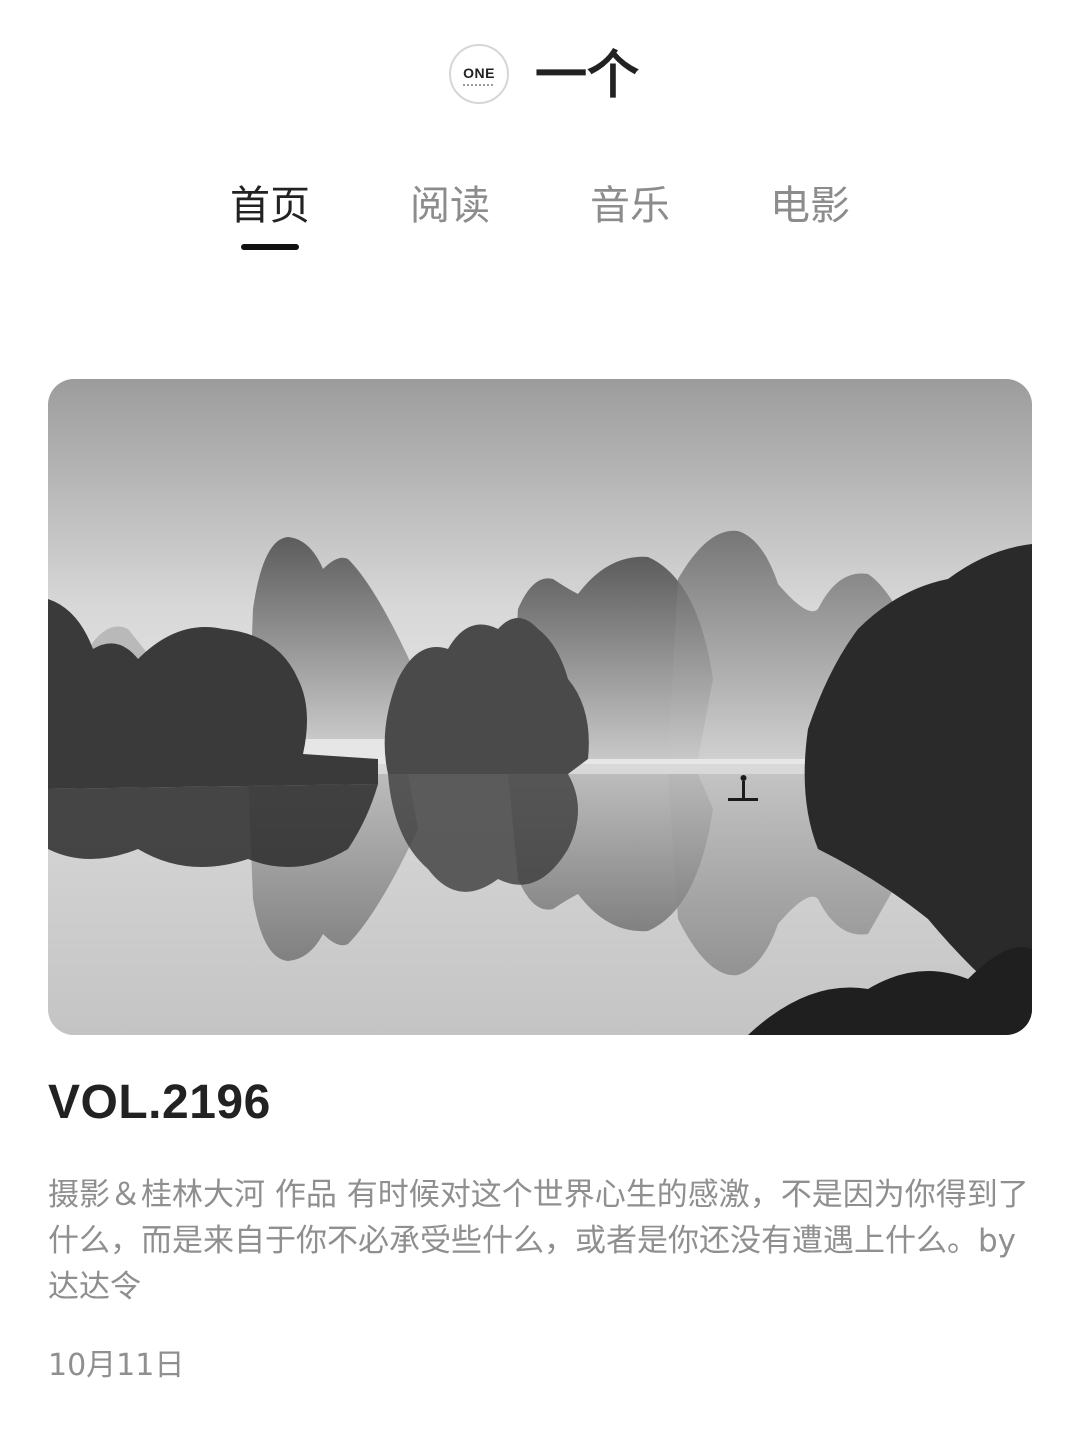 The width and height of the screenshot is (1080, 1431). Describe the element at coordinates (810, 206) in the screenshot. I see `tab-movie: 电影` at that location.